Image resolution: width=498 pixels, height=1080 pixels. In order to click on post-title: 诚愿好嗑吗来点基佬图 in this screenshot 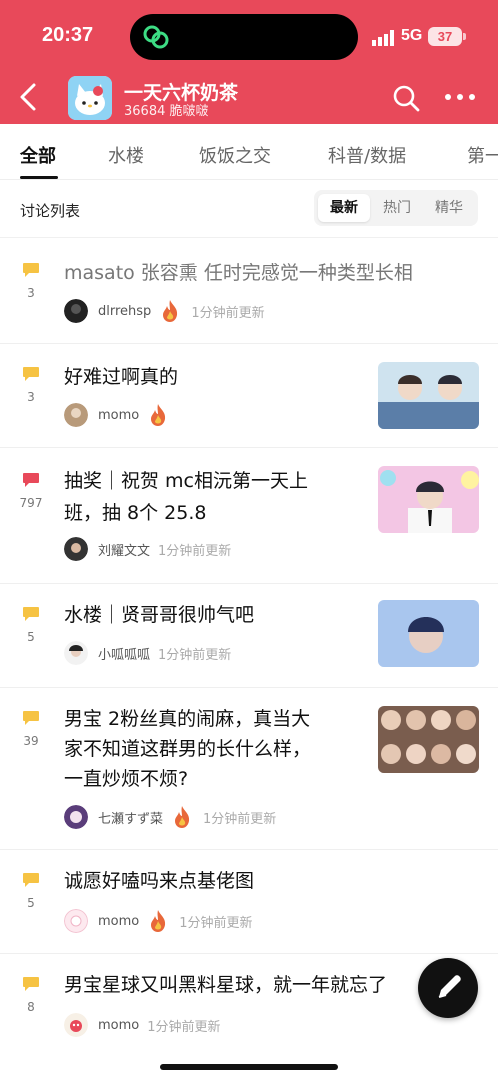, I will do `click(159, 881)`.